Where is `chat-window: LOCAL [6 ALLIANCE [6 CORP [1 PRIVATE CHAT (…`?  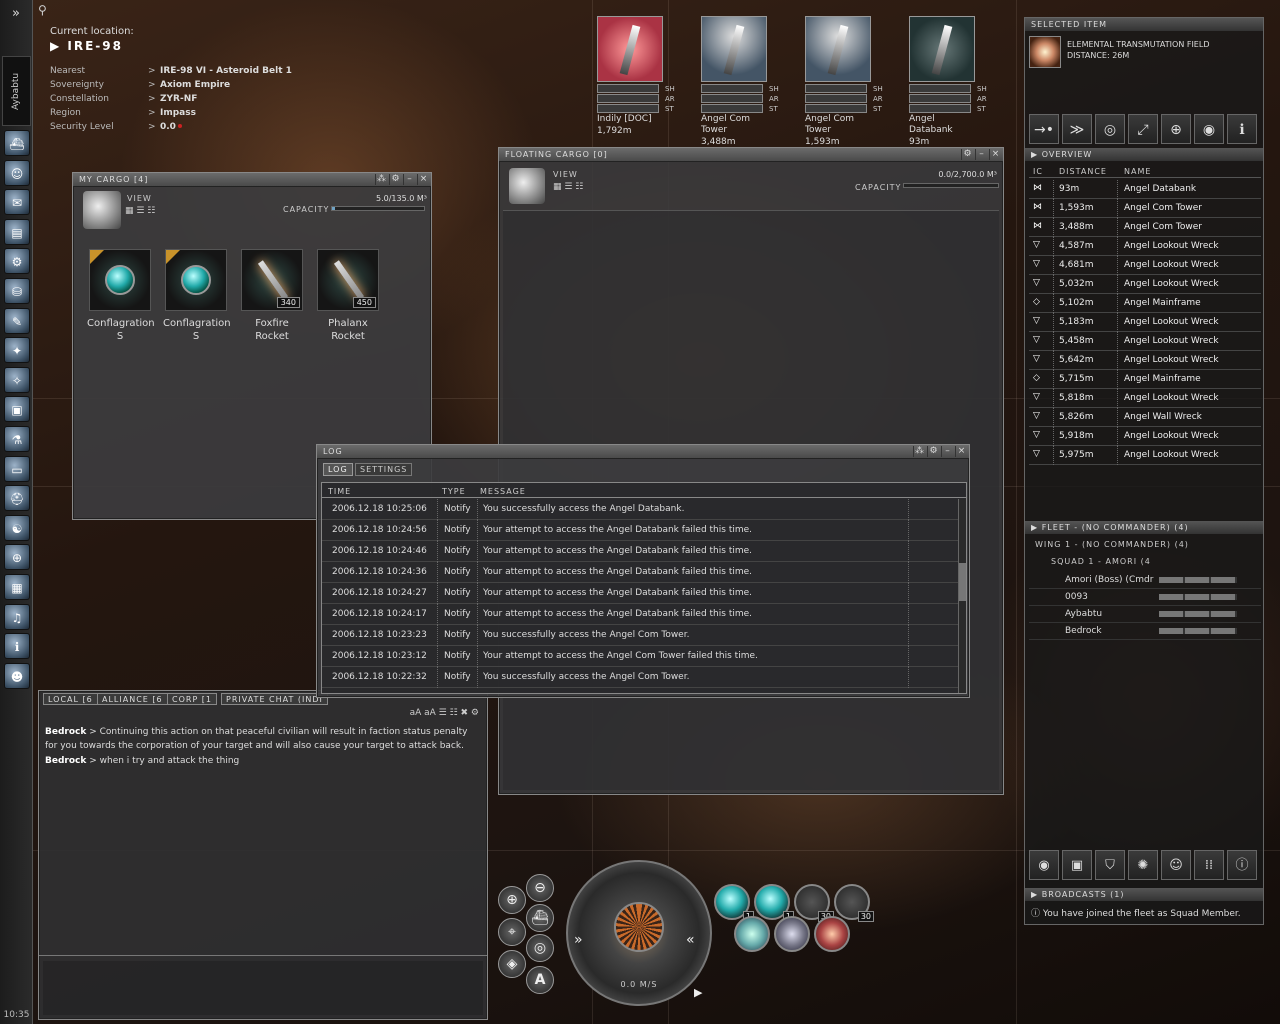
chat-window: LOCAL [6 ALLIANCE [6 CORP [1 PRIVATE CHAT (… is located at coordinates (263, 855).